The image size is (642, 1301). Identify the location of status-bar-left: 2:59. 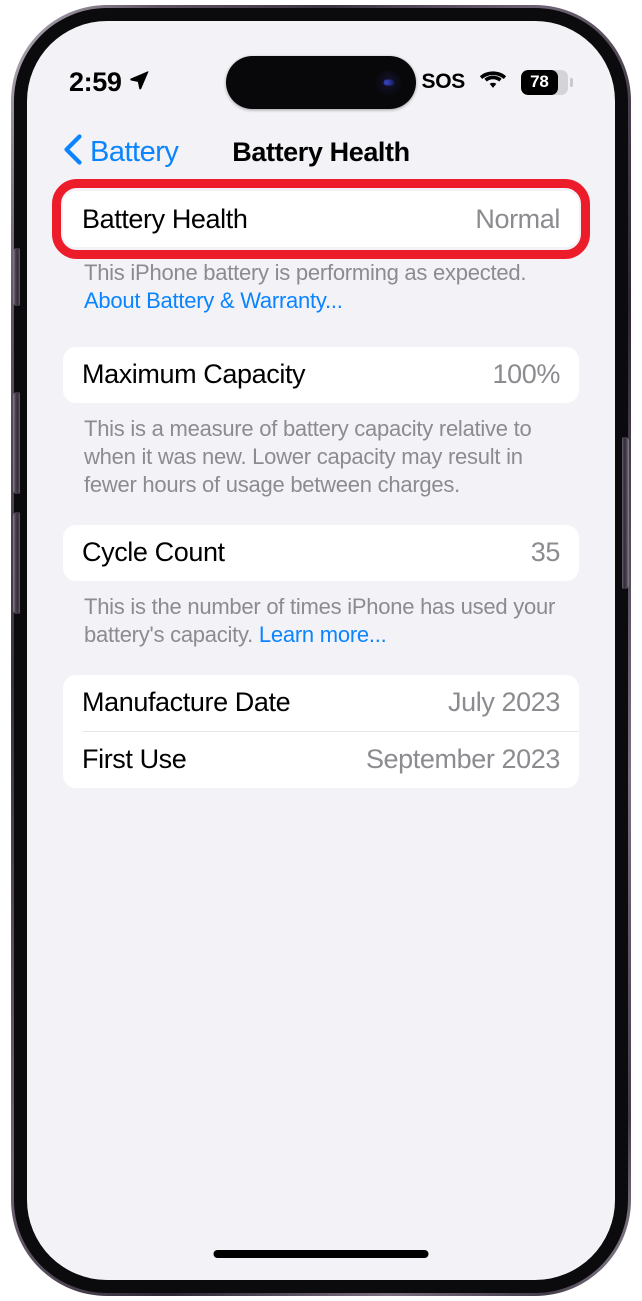
(109, 82).